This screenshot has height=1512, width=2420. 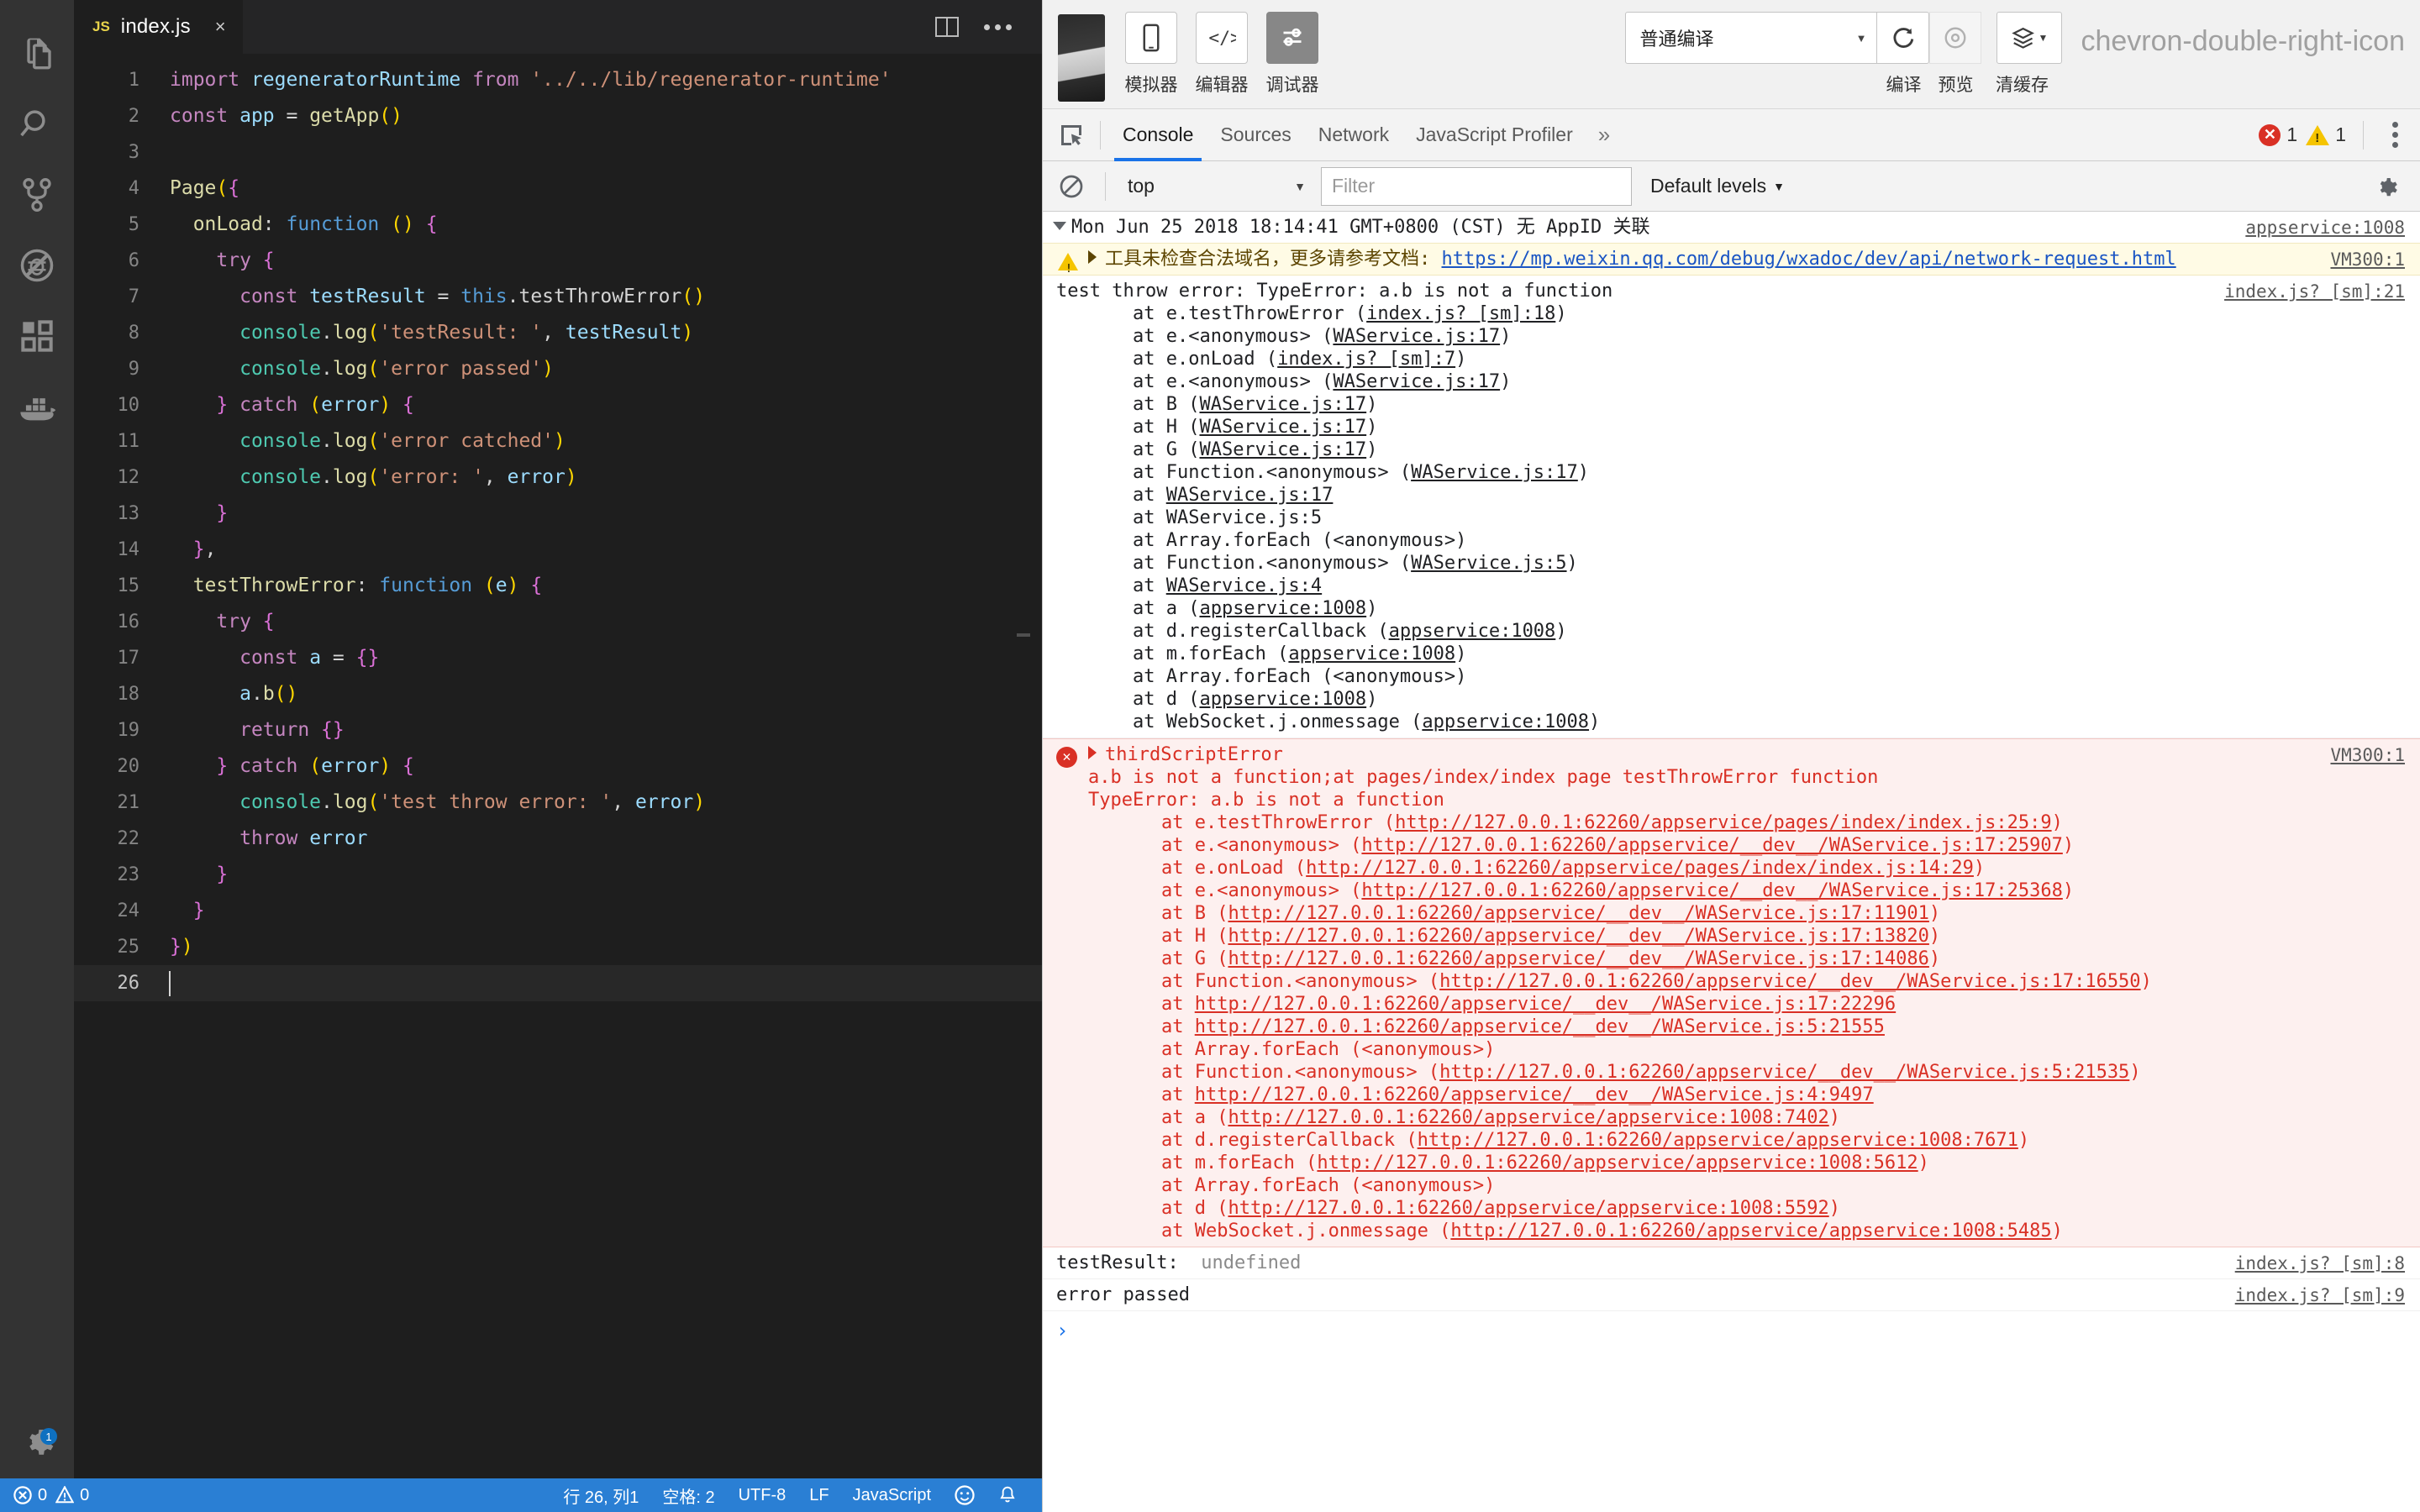 I want to click on status-errors: 0, so click(x=30, y=1495).